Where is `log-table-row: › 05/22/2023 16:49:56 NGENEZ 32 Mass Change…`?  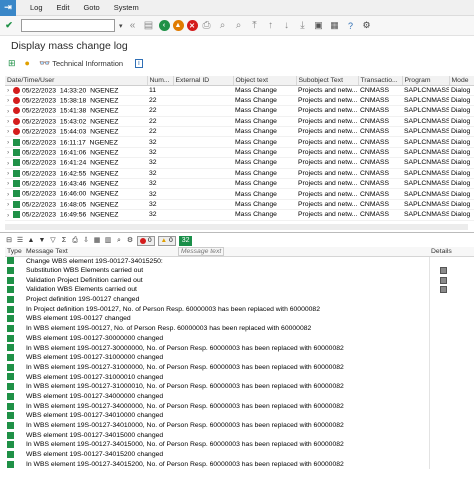 log-table-row: › 05/22/2023 16:49:56 NGENEZ 32 Mass Change… is located at coordinates (239, 215).